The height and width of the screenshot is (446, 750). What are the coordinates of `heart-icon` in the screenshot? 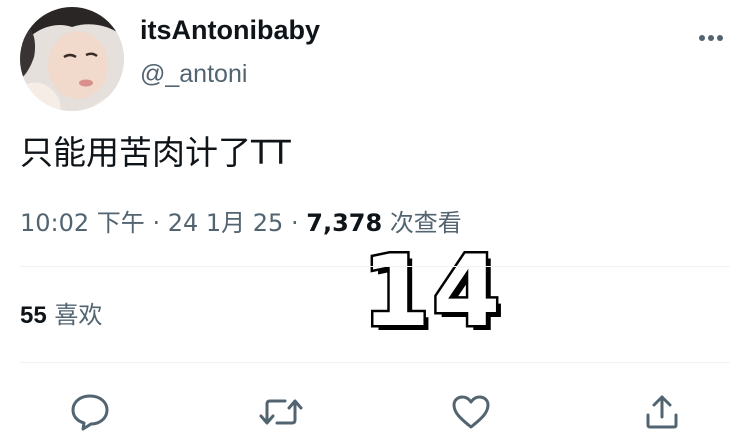 It's located at (471, 412).